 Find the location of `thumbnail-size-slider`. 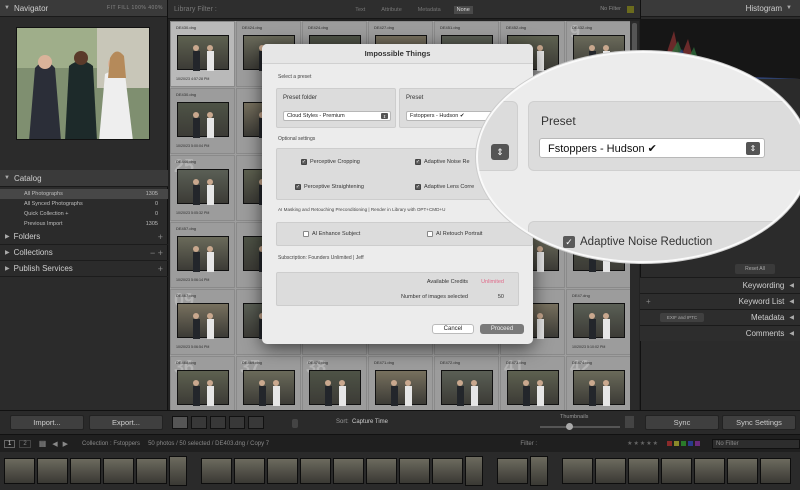

thumbnail-size-slider is located at coordinates (580, 427).